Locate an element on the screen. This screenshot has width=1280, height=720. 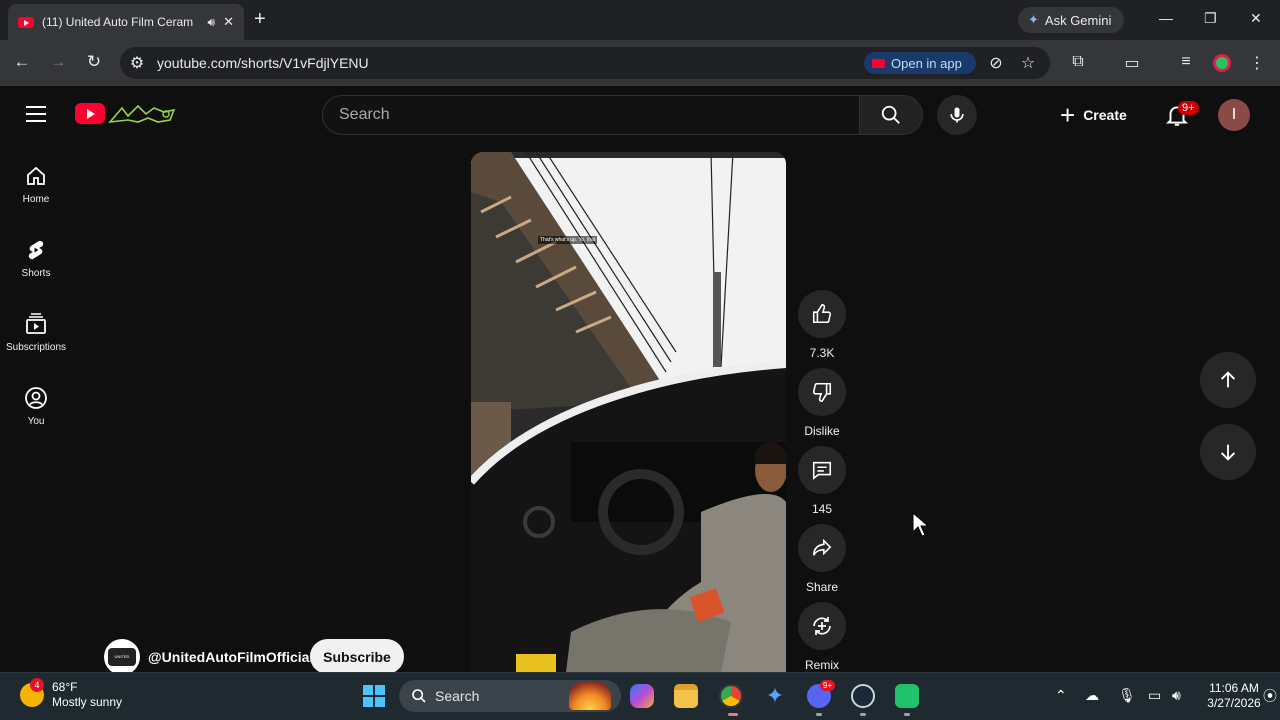
arrow-down-icon is located at coordinates (1228, 452).